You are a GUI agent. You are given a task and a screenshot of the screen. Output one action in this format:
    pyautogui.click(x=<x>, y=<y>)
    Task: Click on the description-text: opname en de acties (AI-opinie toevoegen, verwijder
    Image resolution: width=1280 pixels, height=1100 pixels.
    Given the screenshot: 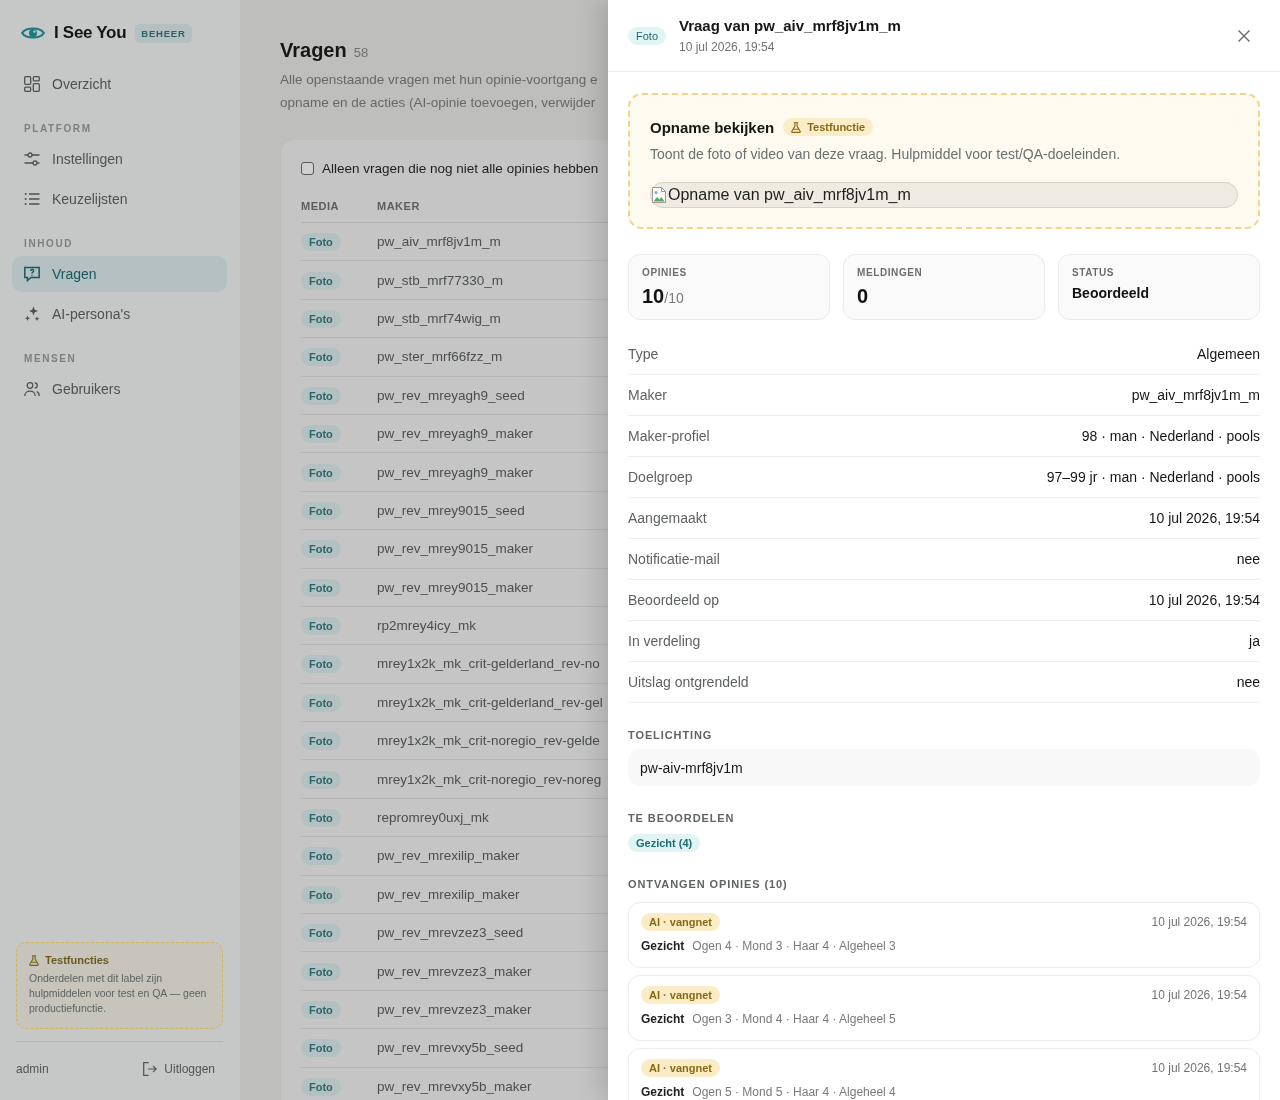 What is the action you would take?
    pyautogui.click(x=438, y=103)
    